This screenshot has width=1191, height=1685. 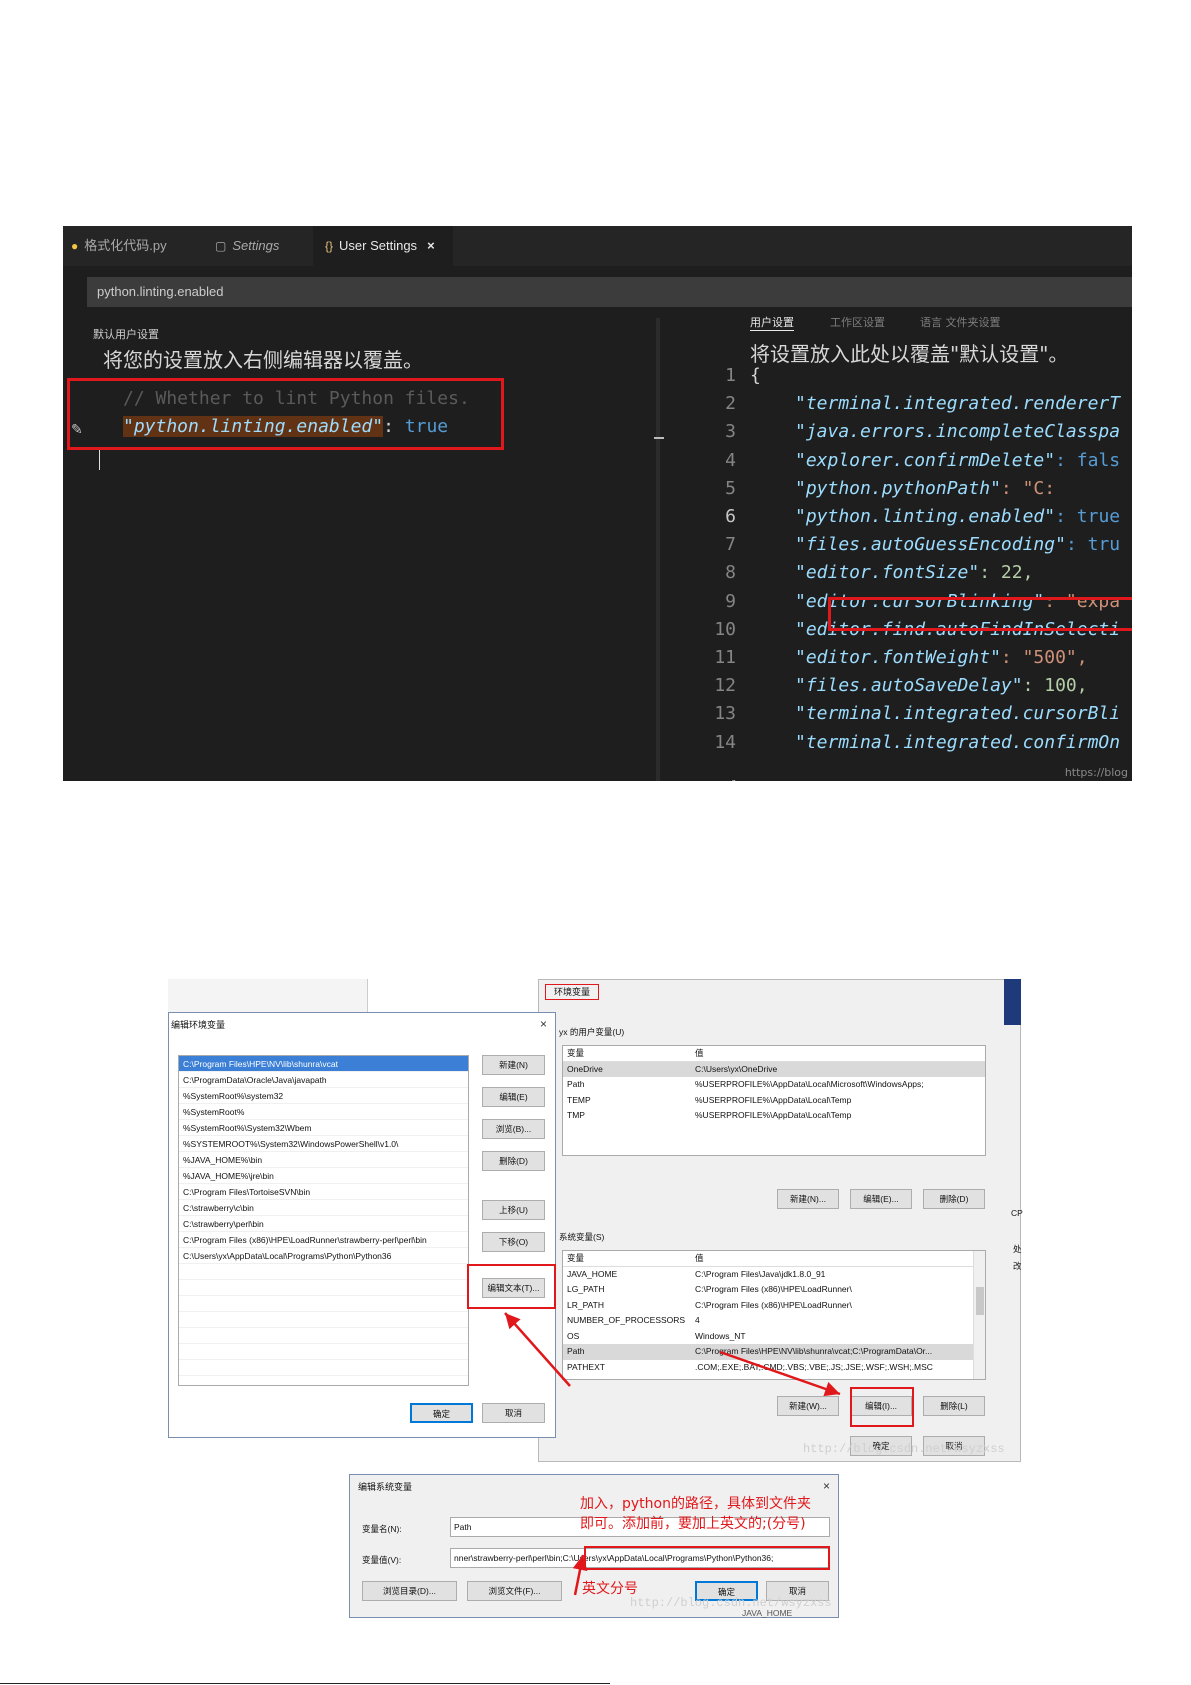 I want to click on annotation-arrows, so click(x=672, y=1454).